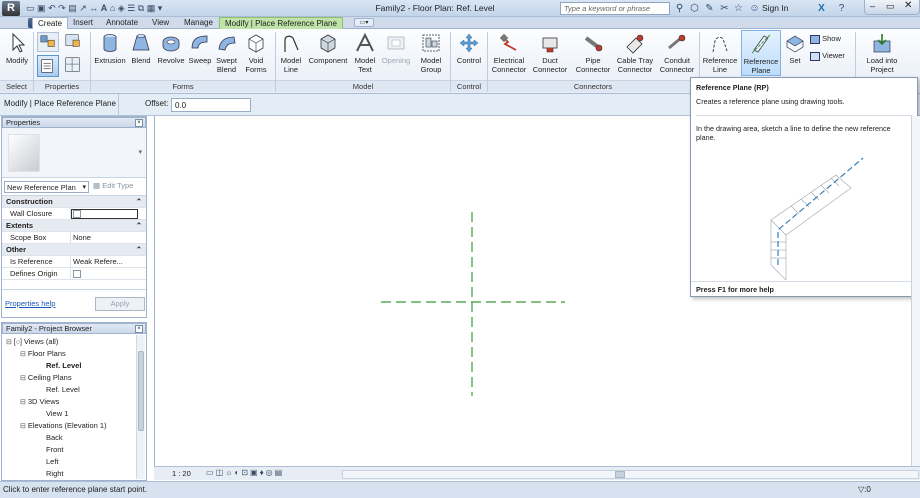 The height and width of the screenshot is (498, 920). I want to click on selection-filter: ▽:0, so click(864, 489).